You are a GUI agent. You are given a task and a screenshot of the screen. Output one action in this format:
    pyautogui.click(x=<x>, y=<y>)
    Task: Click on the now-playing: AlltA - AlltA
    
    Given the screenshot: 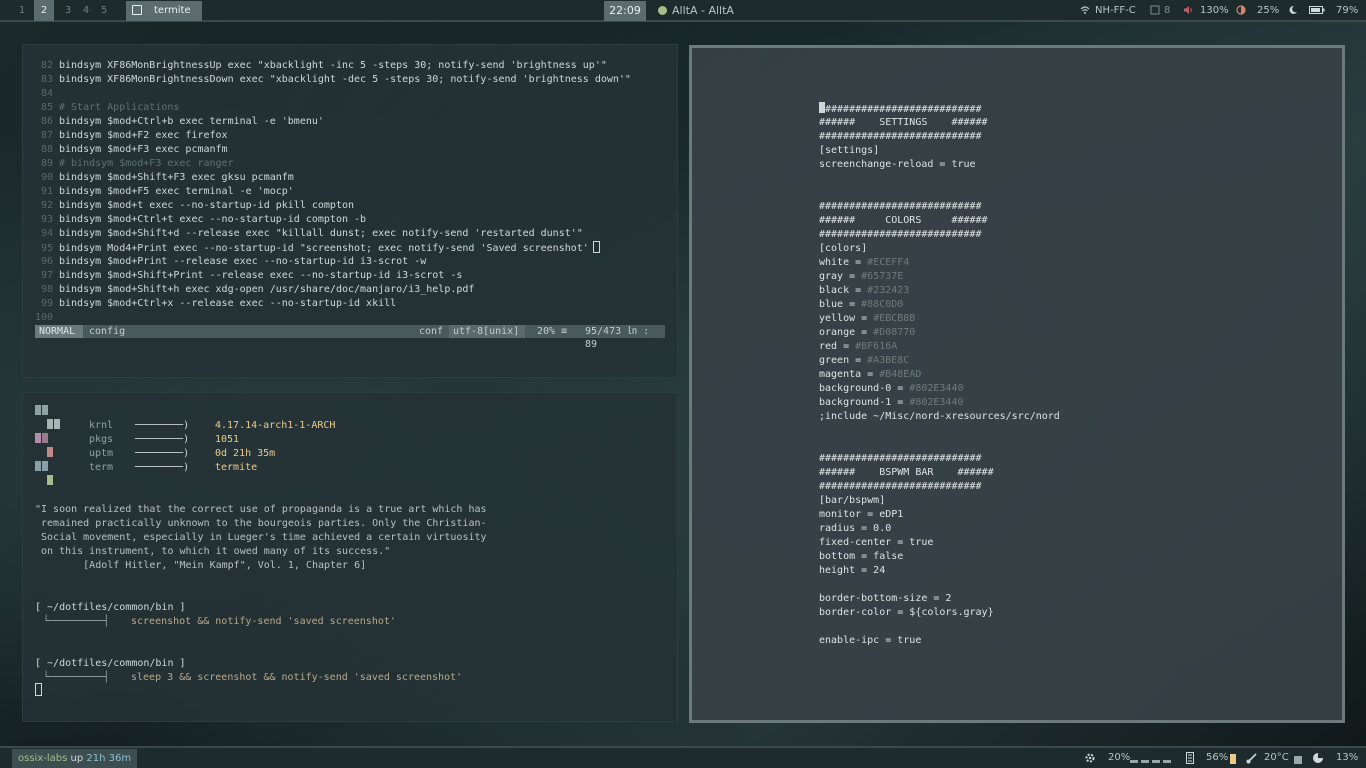 What is the action you would take?
    pyautogui.click(x=703, y=10)
    